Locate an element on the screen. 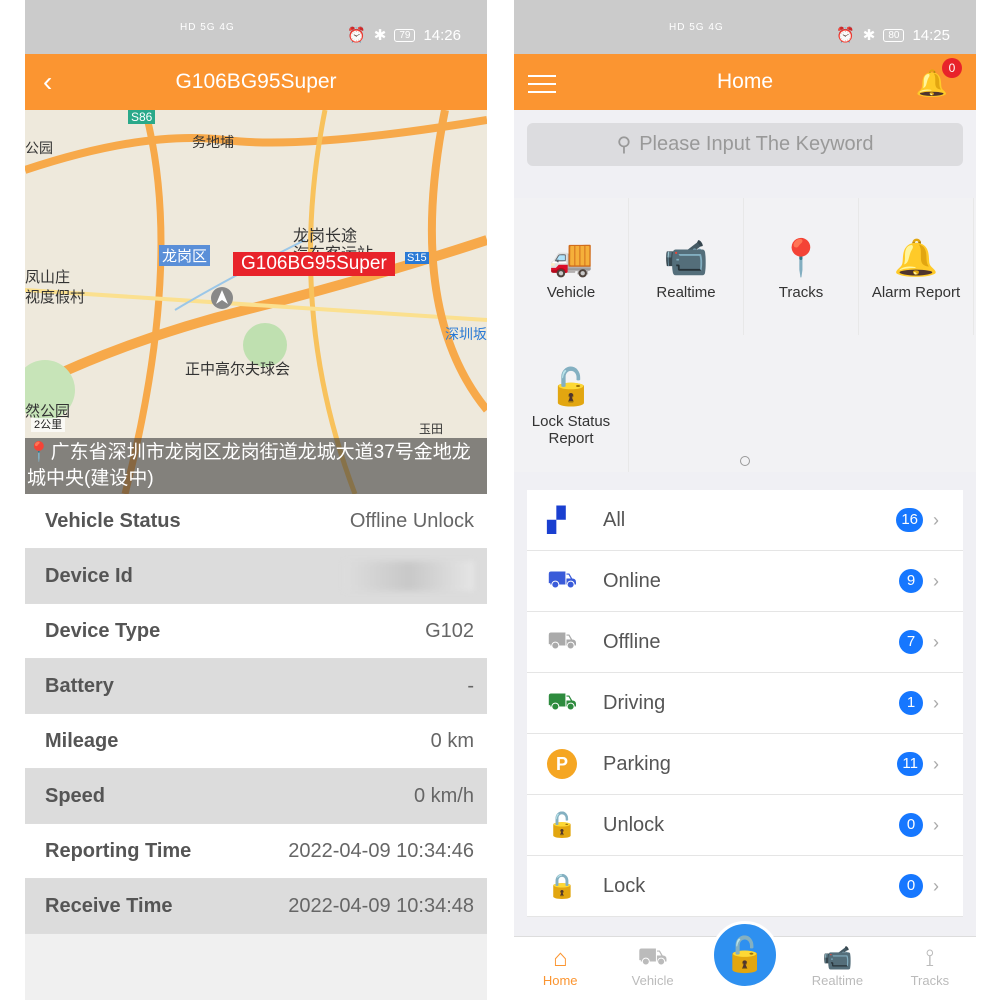 The image size is (1000, 1000). notification-badge: 0 is located at coordinates (952, 68).